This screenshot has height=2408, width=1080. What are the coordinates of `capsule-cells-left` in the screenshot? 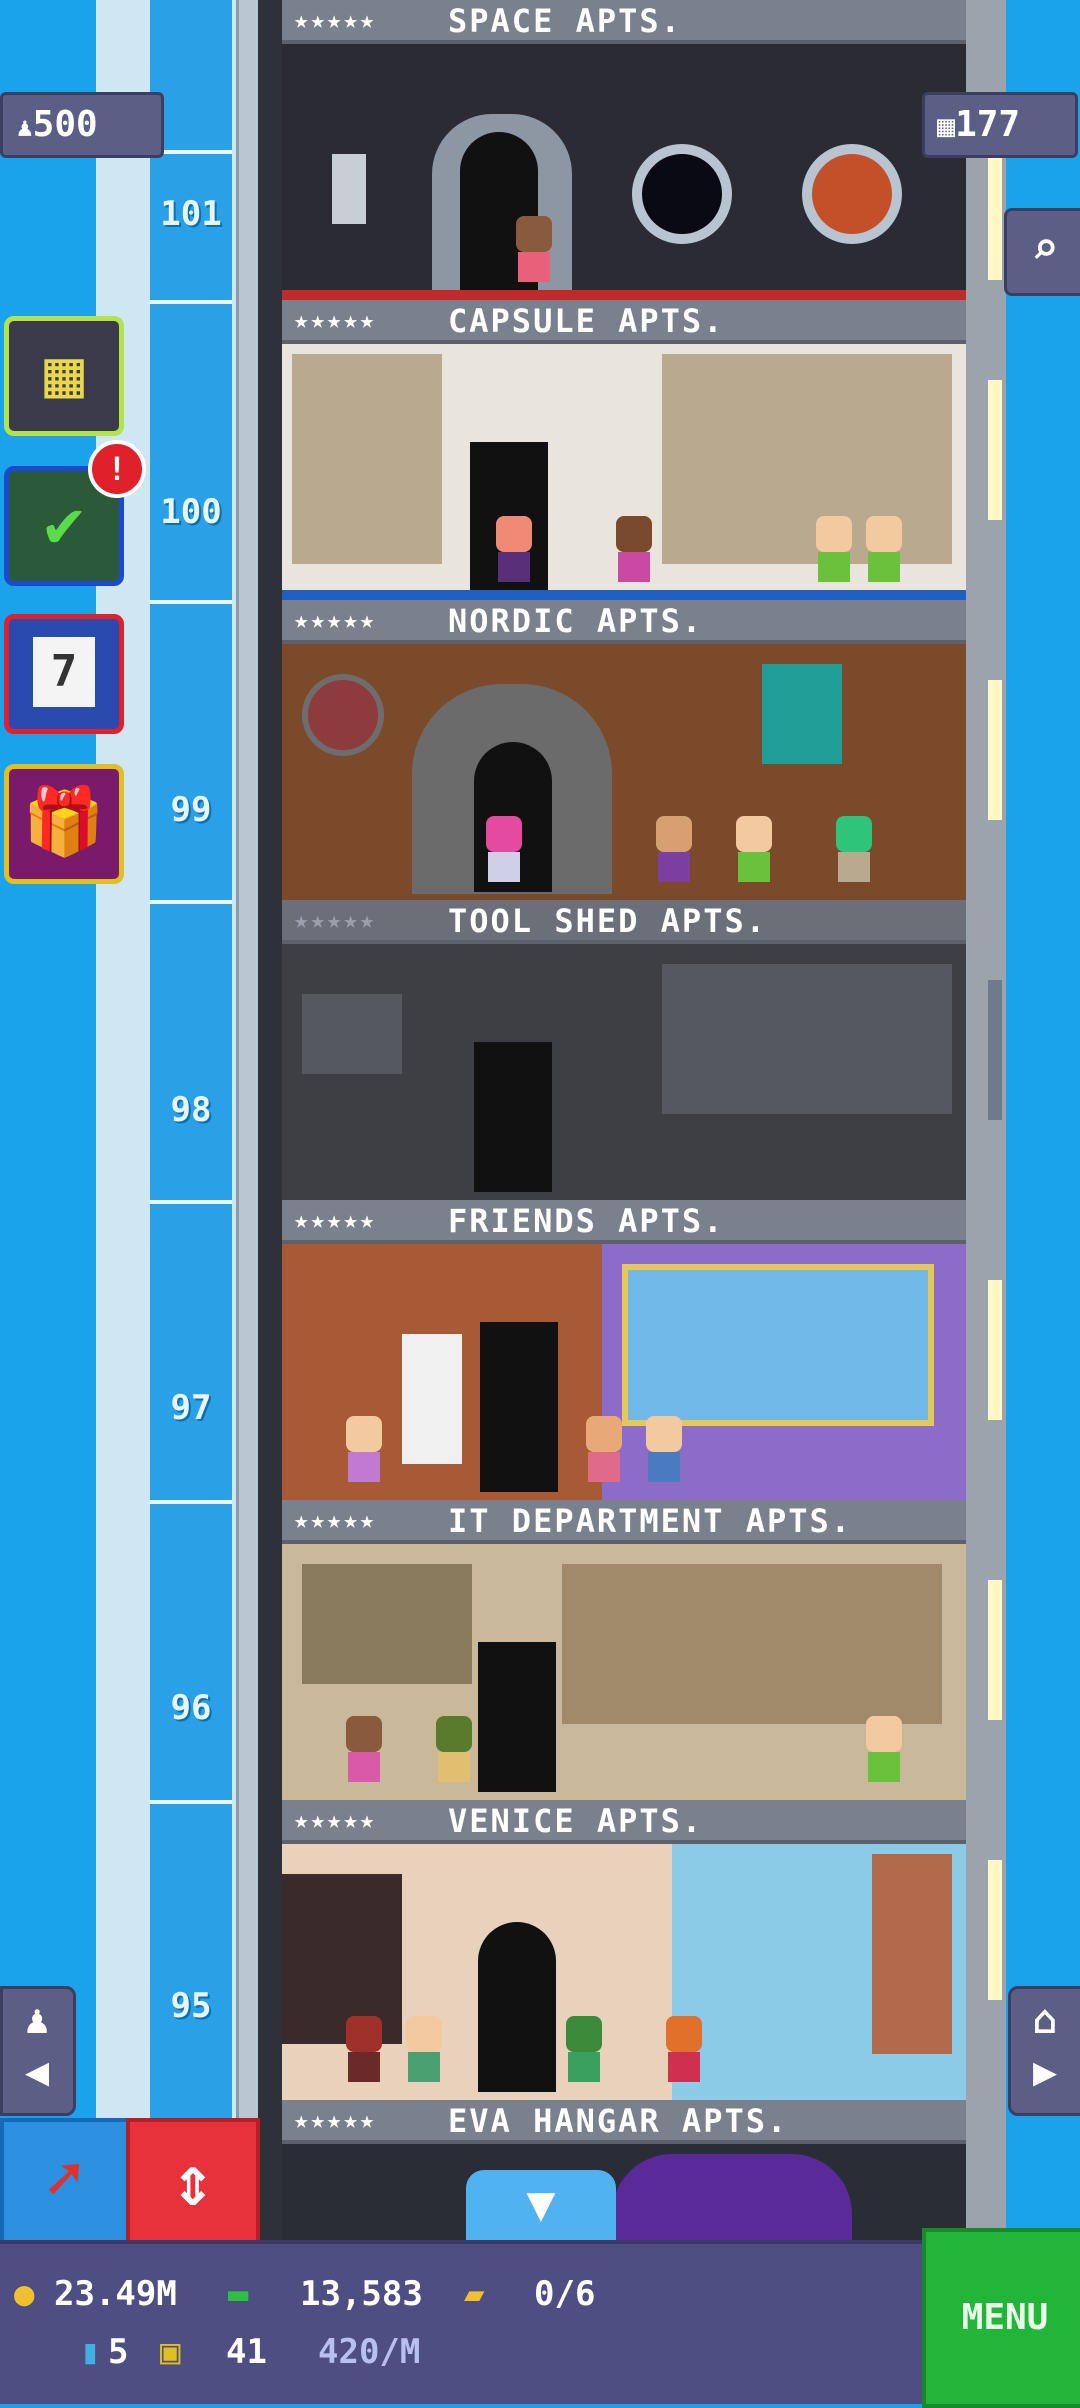 It's located at (367, 459).